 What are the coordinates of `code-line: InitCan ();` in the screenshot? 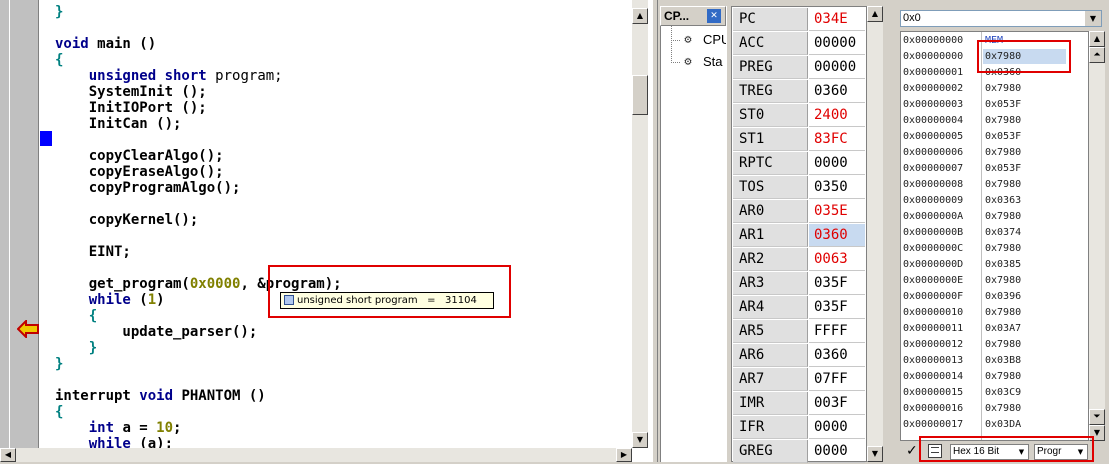 It's located at (118, 124).